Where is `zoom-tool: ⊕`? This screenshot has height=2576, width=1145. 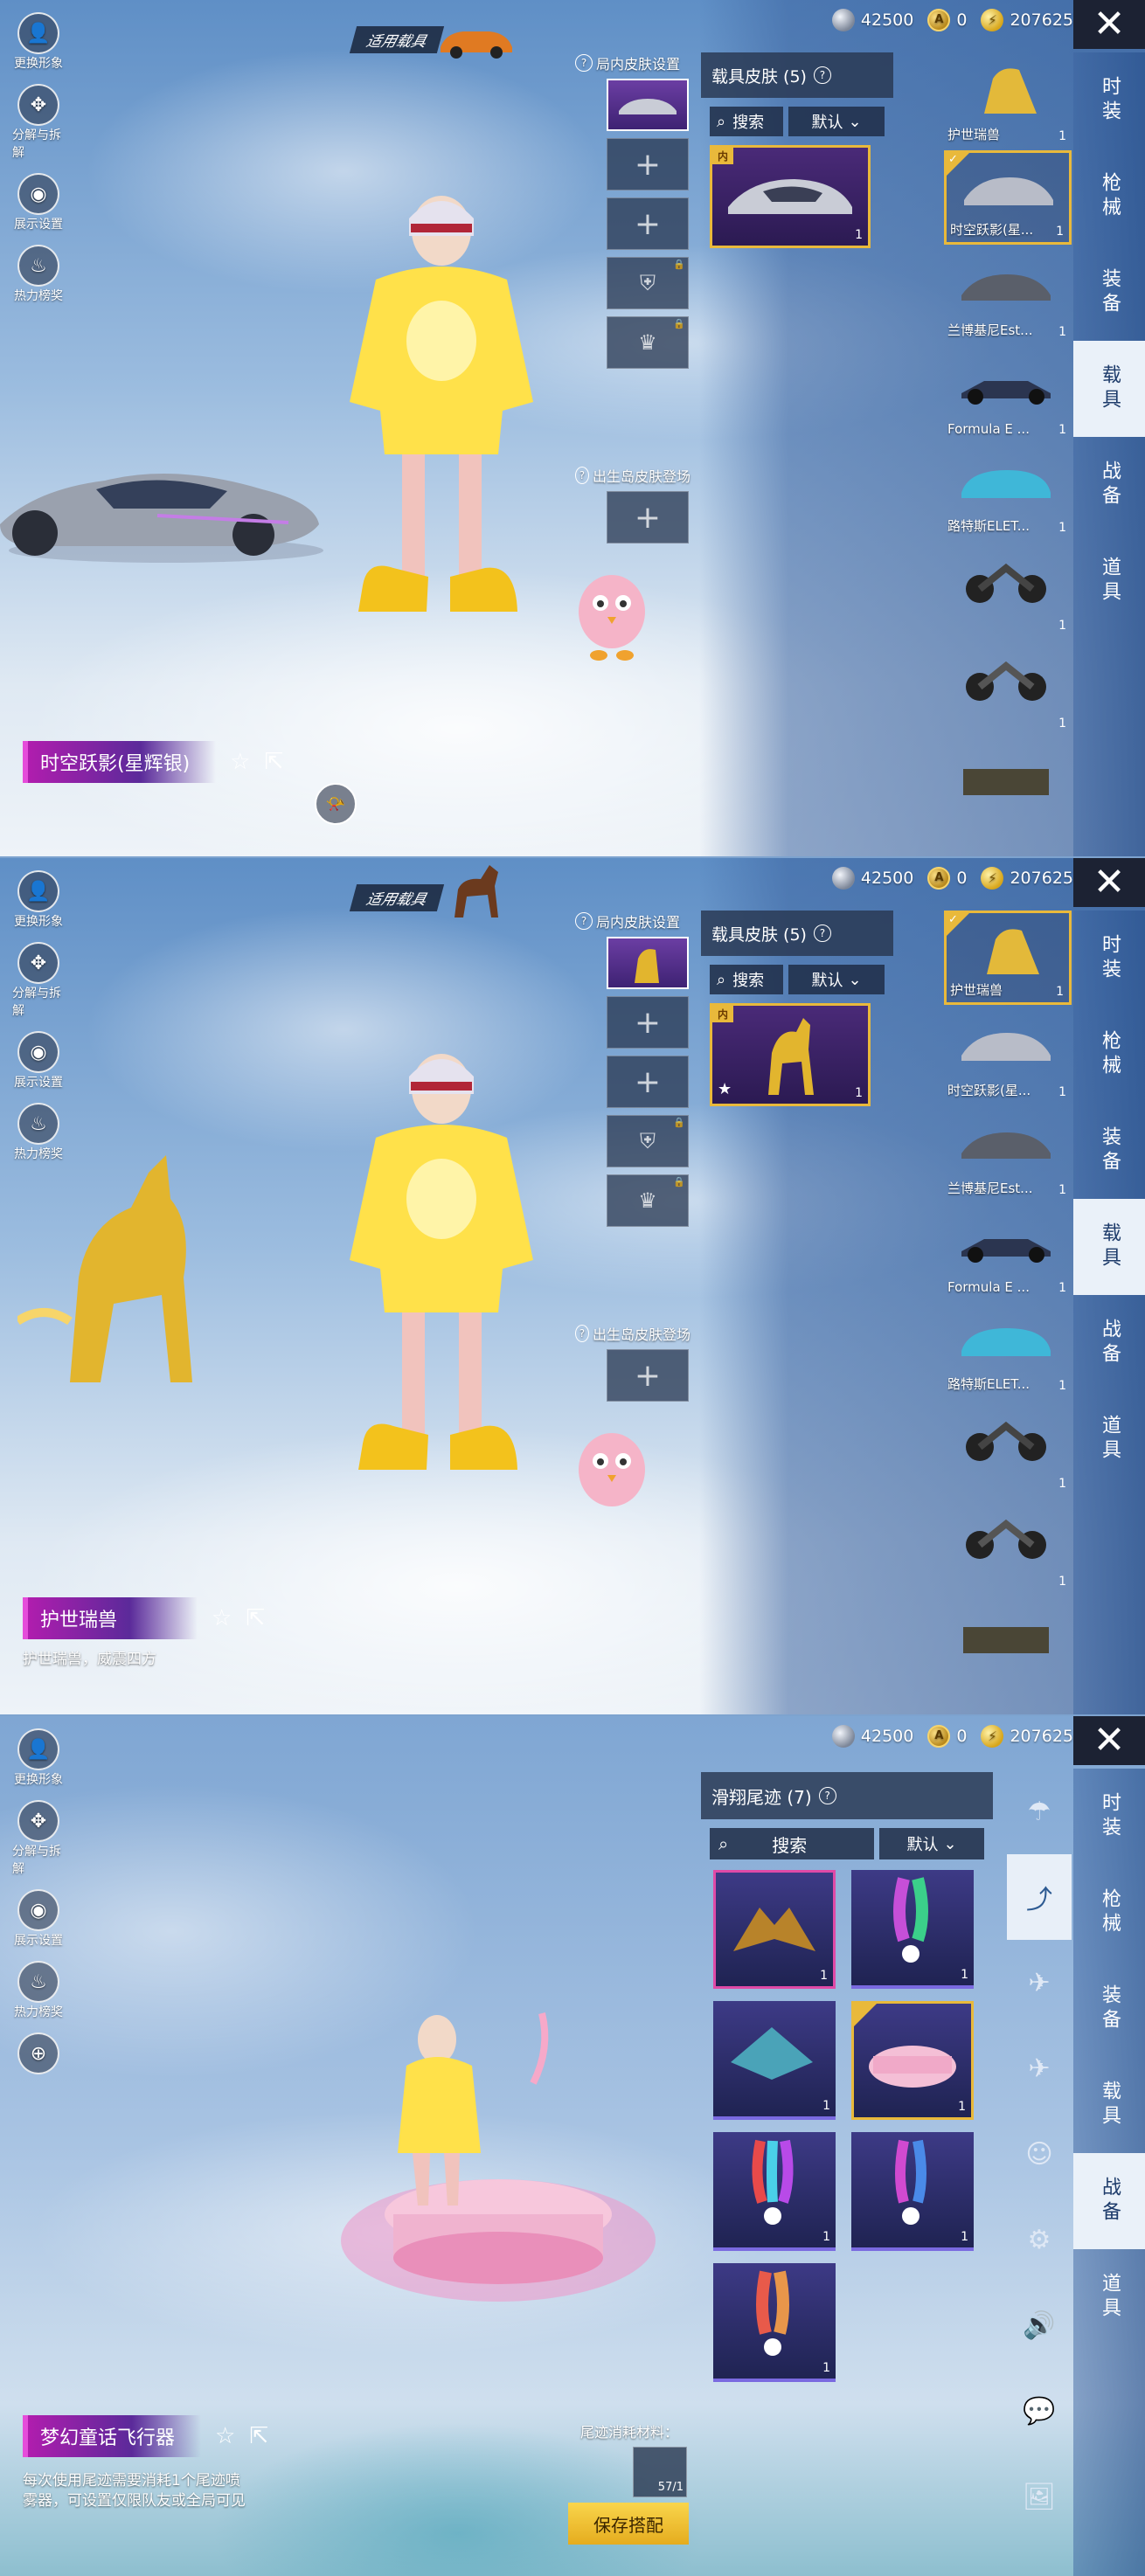
zoom-tool: ⊕ is located at coordinates (38, 2053).